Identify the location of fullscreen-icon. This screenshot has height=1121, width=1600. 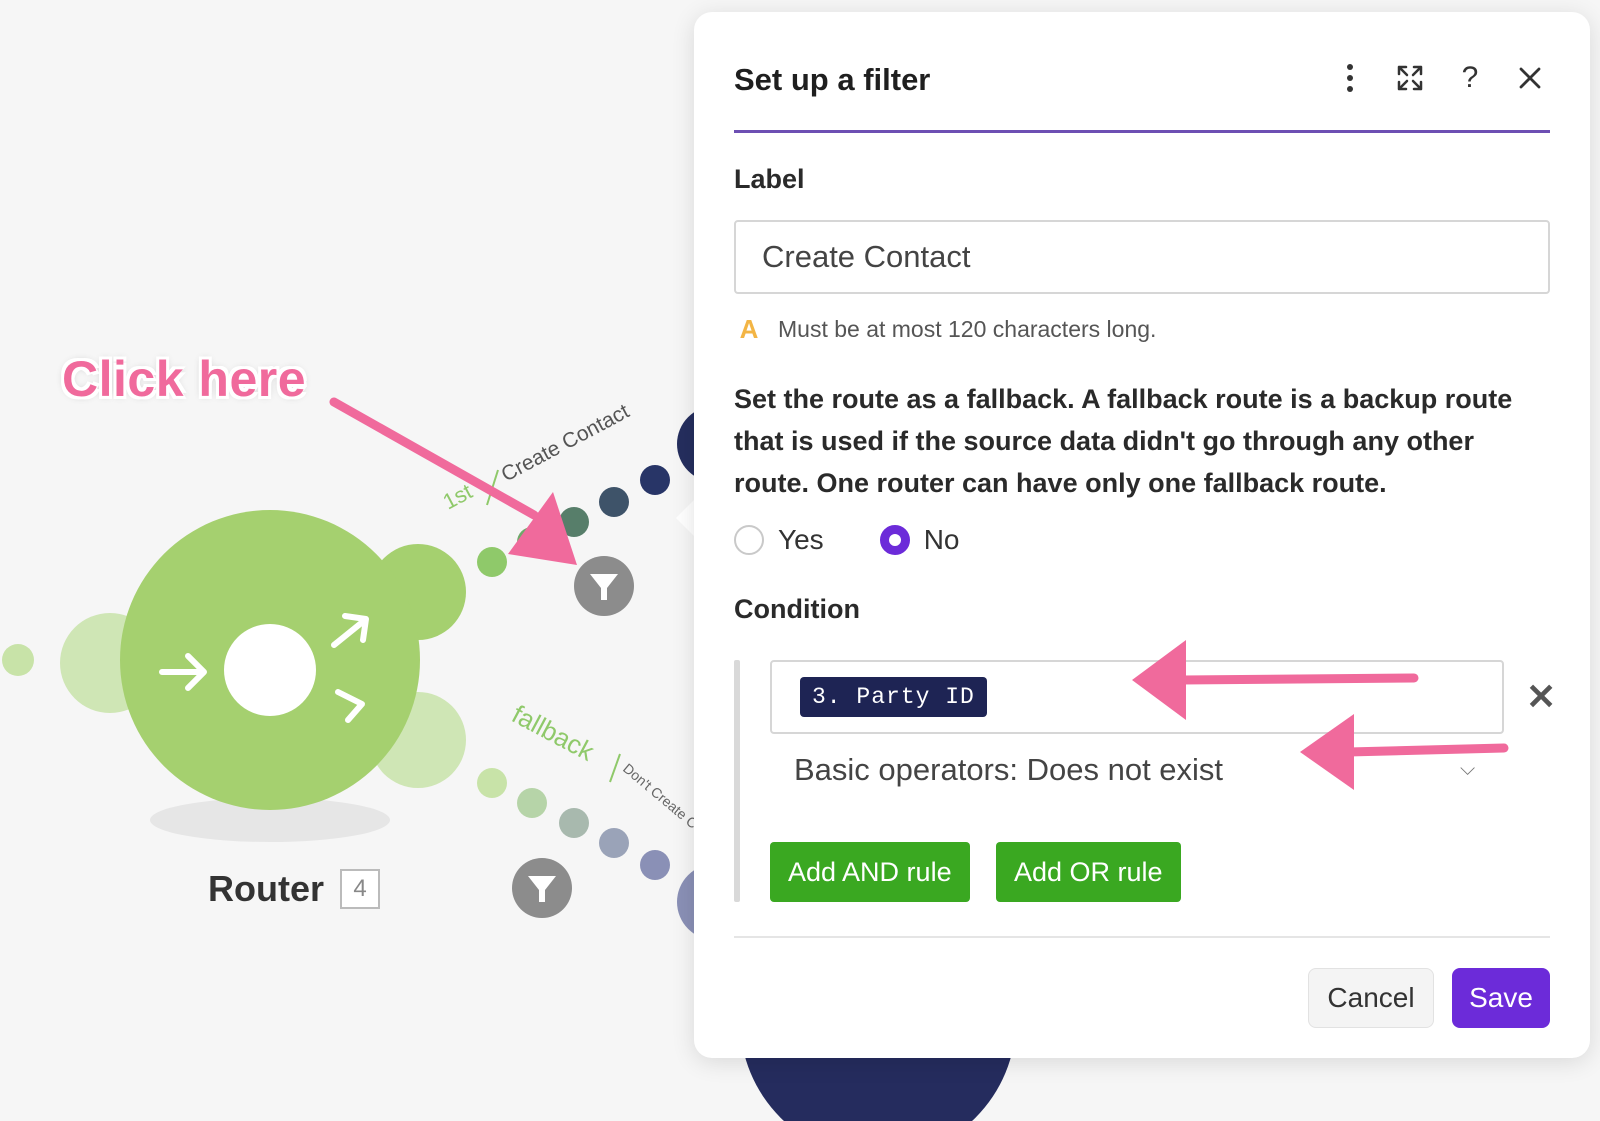
(1410, 78).